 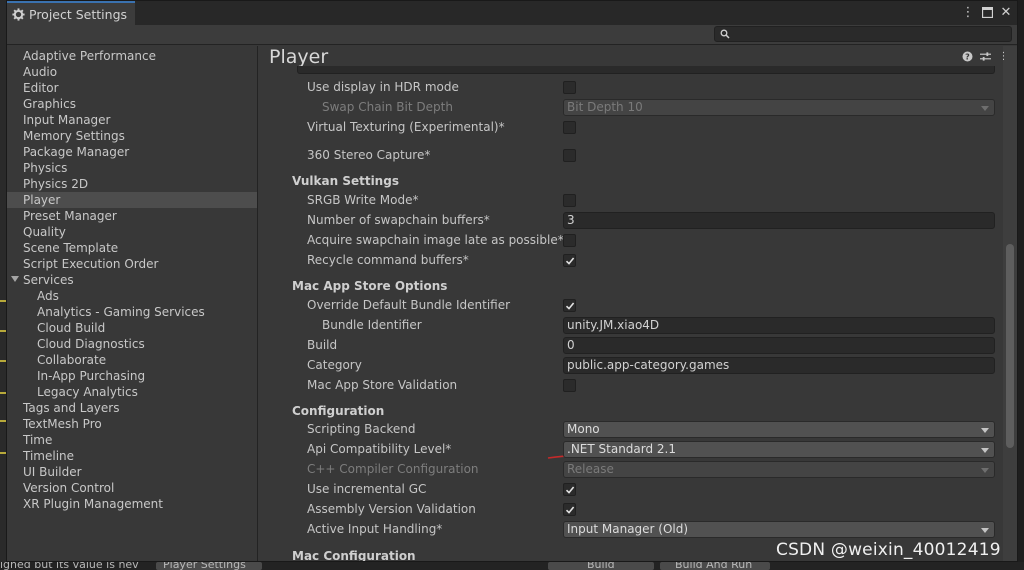 I want to click on maximize-icon, so click(x=987, y=12).